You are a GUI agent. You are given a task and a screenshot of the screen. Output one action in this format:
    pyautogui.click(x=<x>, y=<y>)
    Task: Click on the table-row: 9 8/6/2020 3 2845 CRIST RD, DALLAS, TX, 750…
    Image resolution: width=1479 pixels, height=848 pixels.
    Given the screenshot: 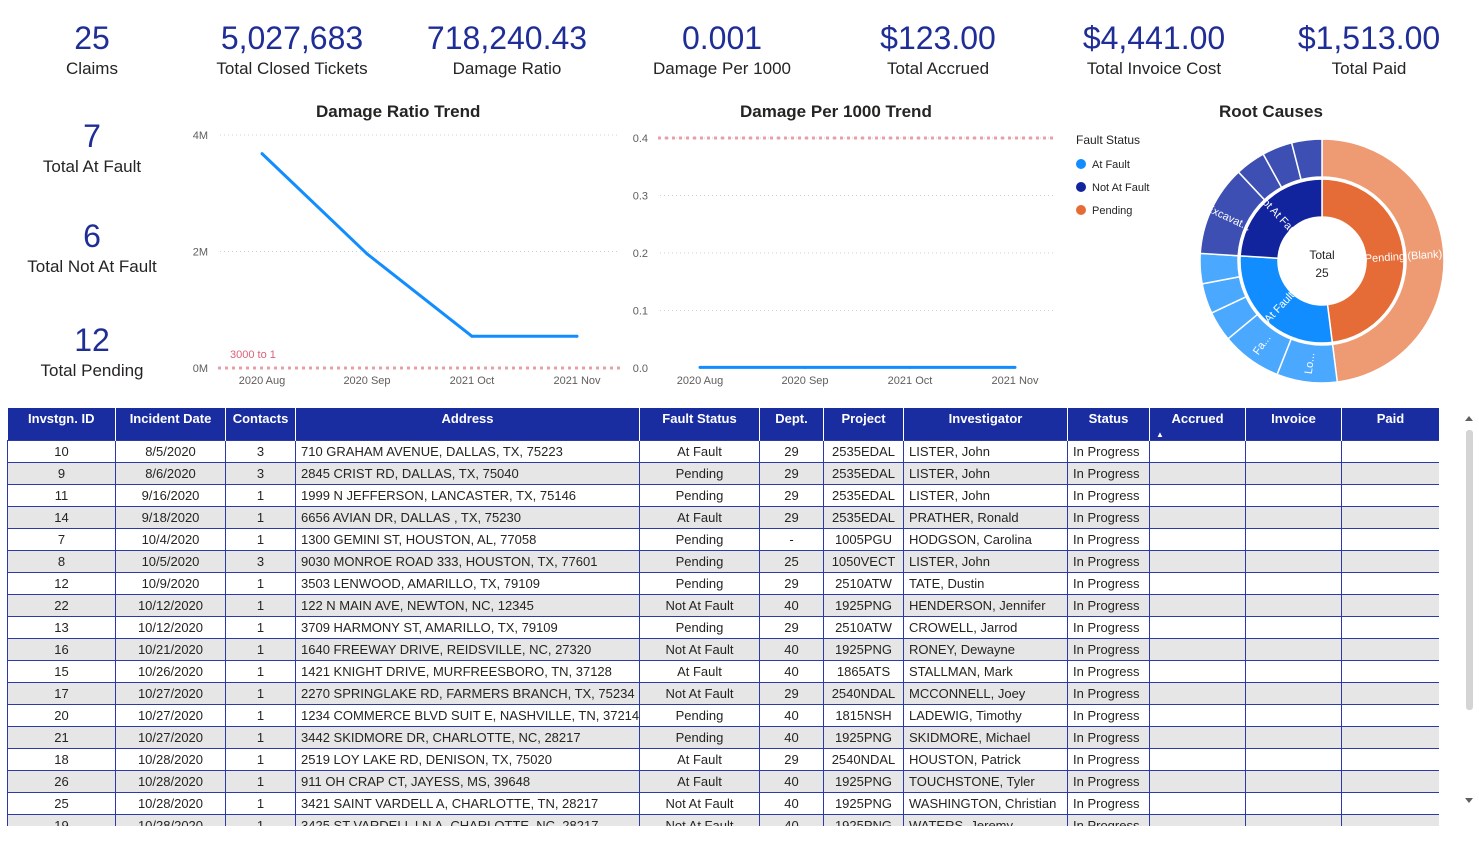 What is the action you would take?
    pyautogui.click(x=723, y=473)
    